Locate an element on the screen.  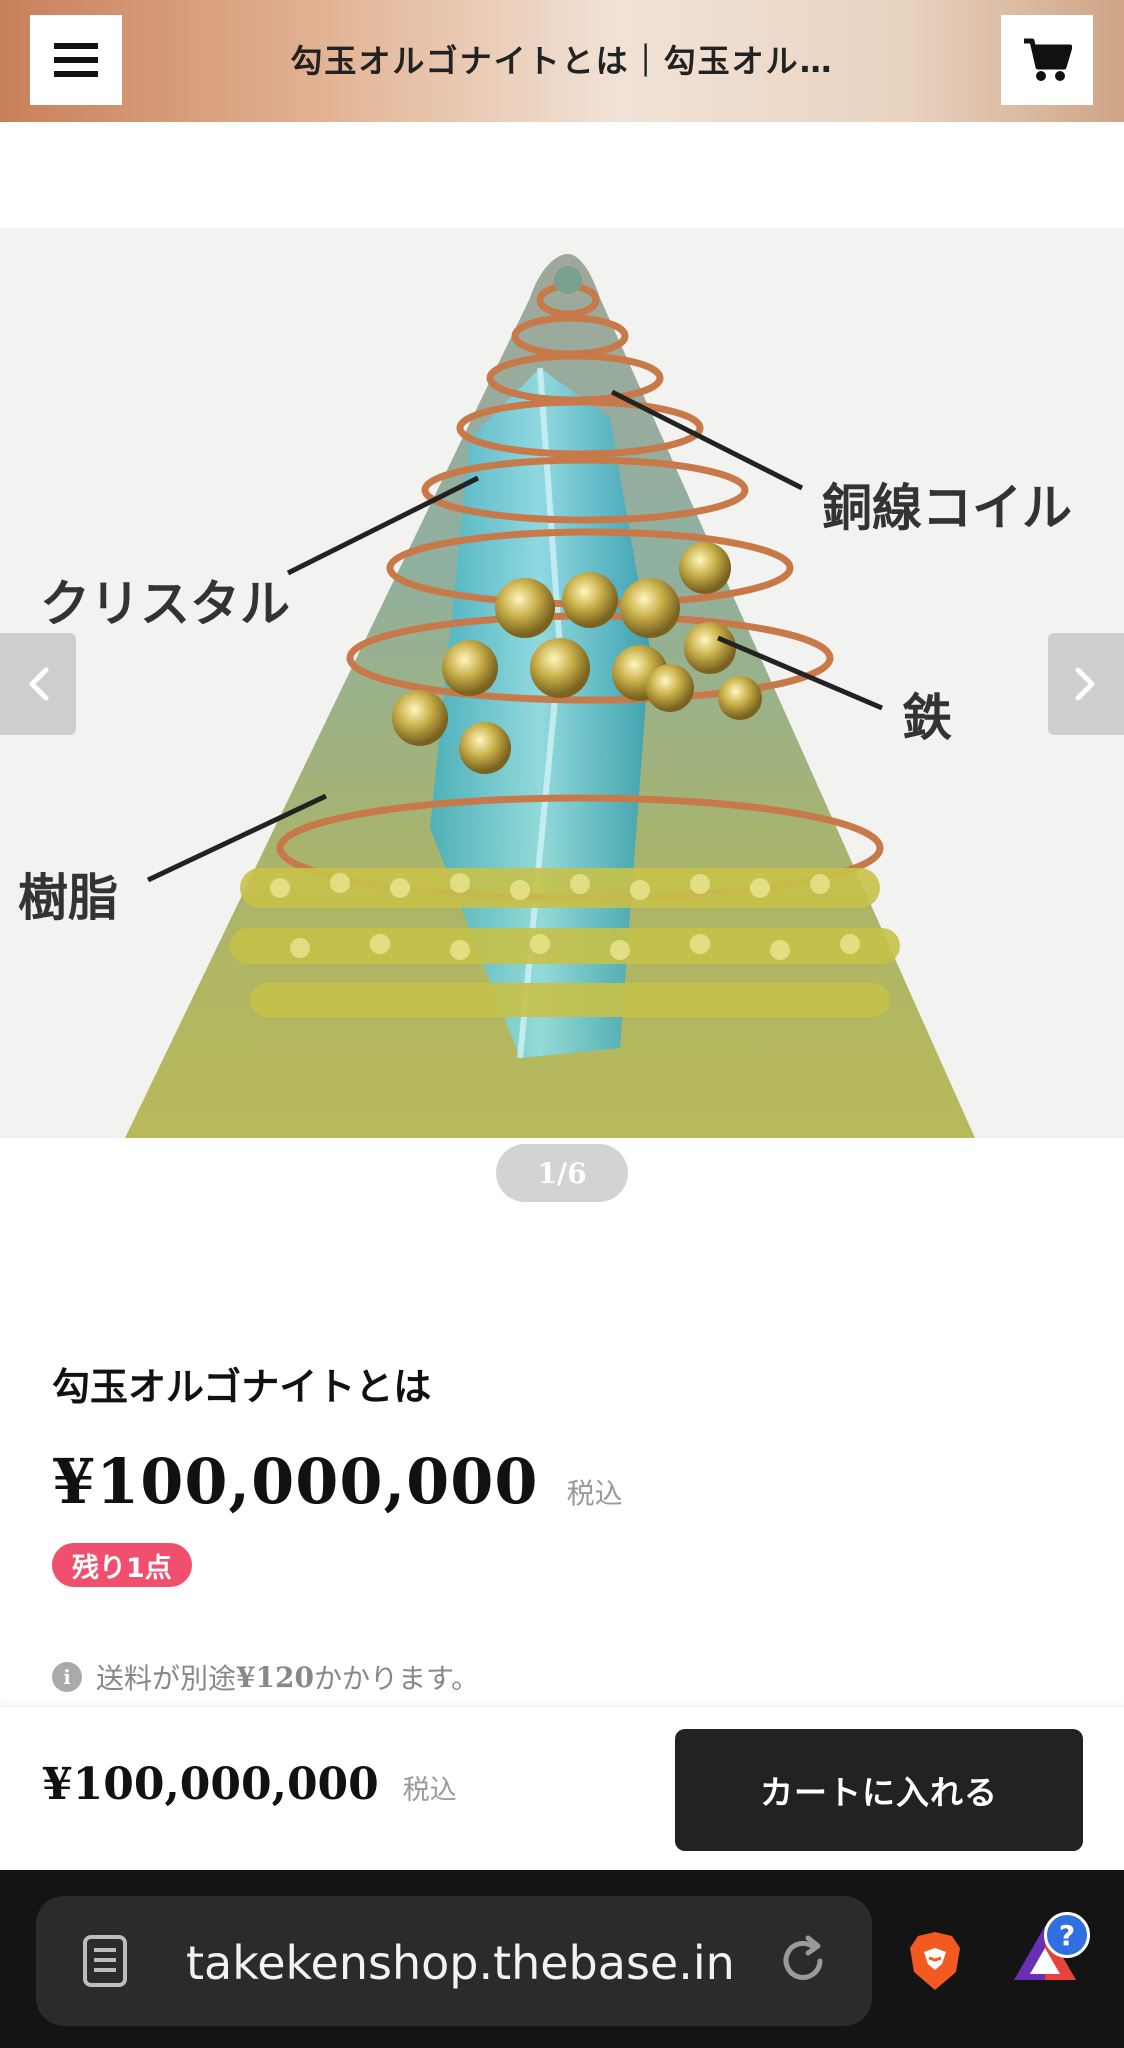
reload-icon is located at coordinates (803, 1961).